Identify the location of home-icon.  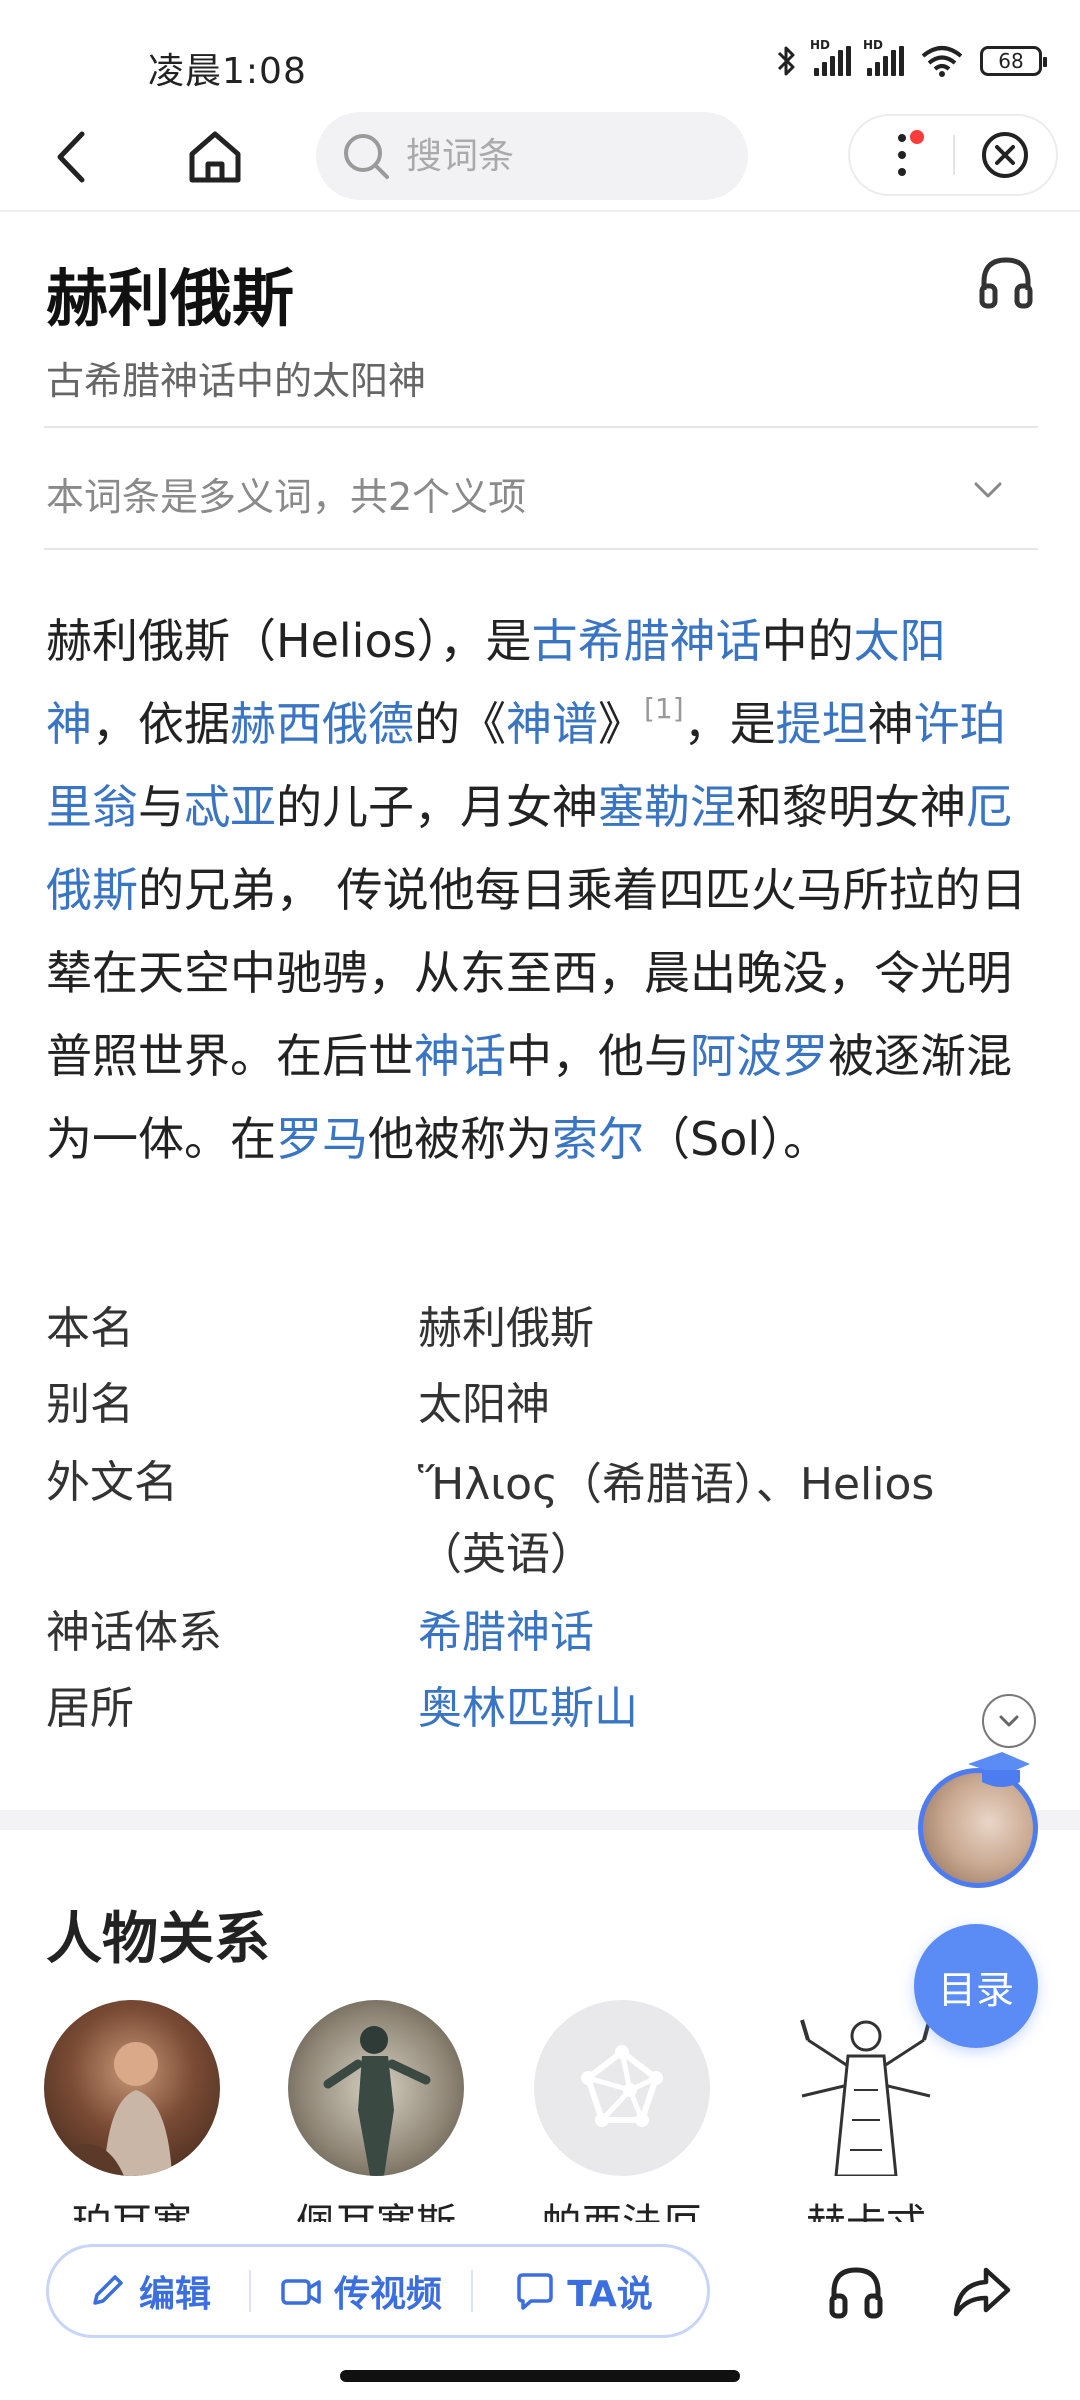
(215, 157).